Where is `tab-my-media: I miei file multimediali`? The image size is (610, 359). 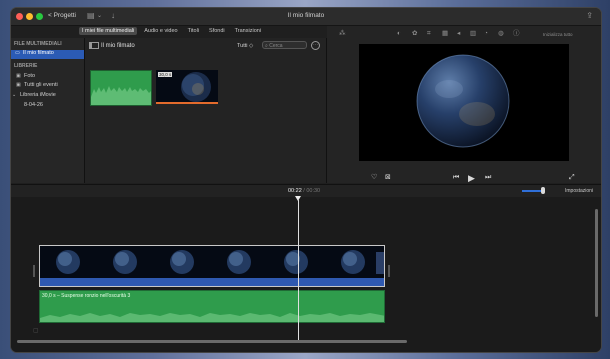 tab-my-media: I miei file multimediali is located at coordinates (108, 31).